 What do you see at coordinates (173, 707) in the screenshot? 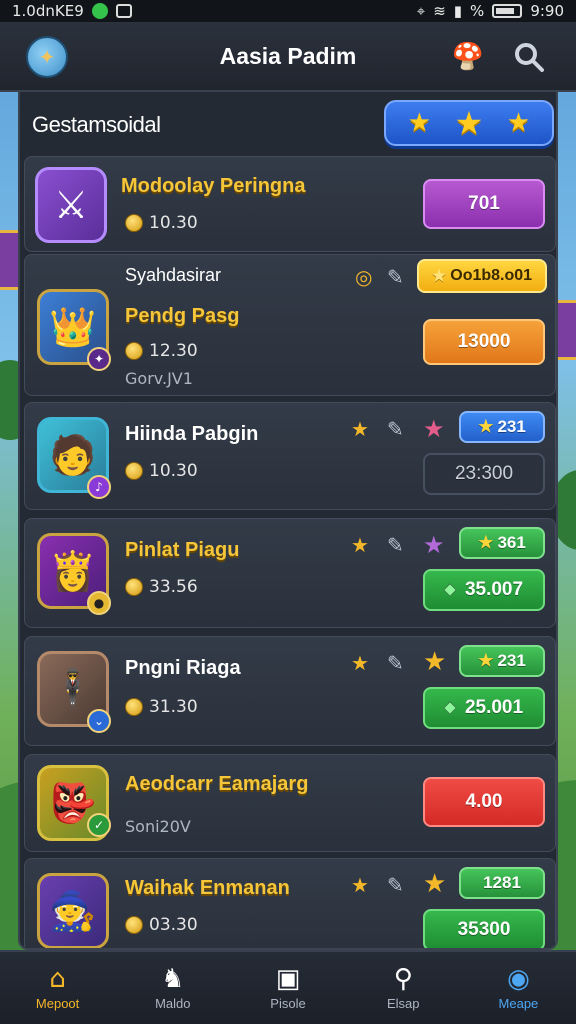
I see `coin-value: 31.30` at bounding box center [173, 707].